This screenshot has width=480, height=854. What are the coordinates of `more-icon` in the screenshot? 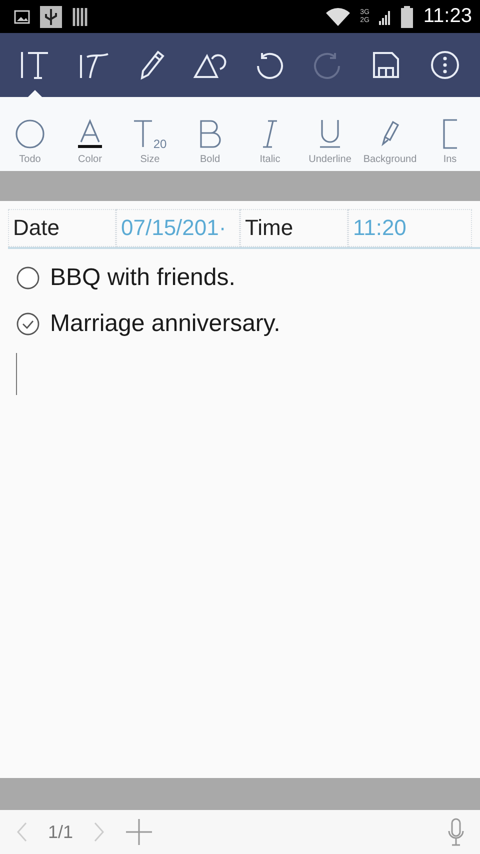 It's located at (445, 65).